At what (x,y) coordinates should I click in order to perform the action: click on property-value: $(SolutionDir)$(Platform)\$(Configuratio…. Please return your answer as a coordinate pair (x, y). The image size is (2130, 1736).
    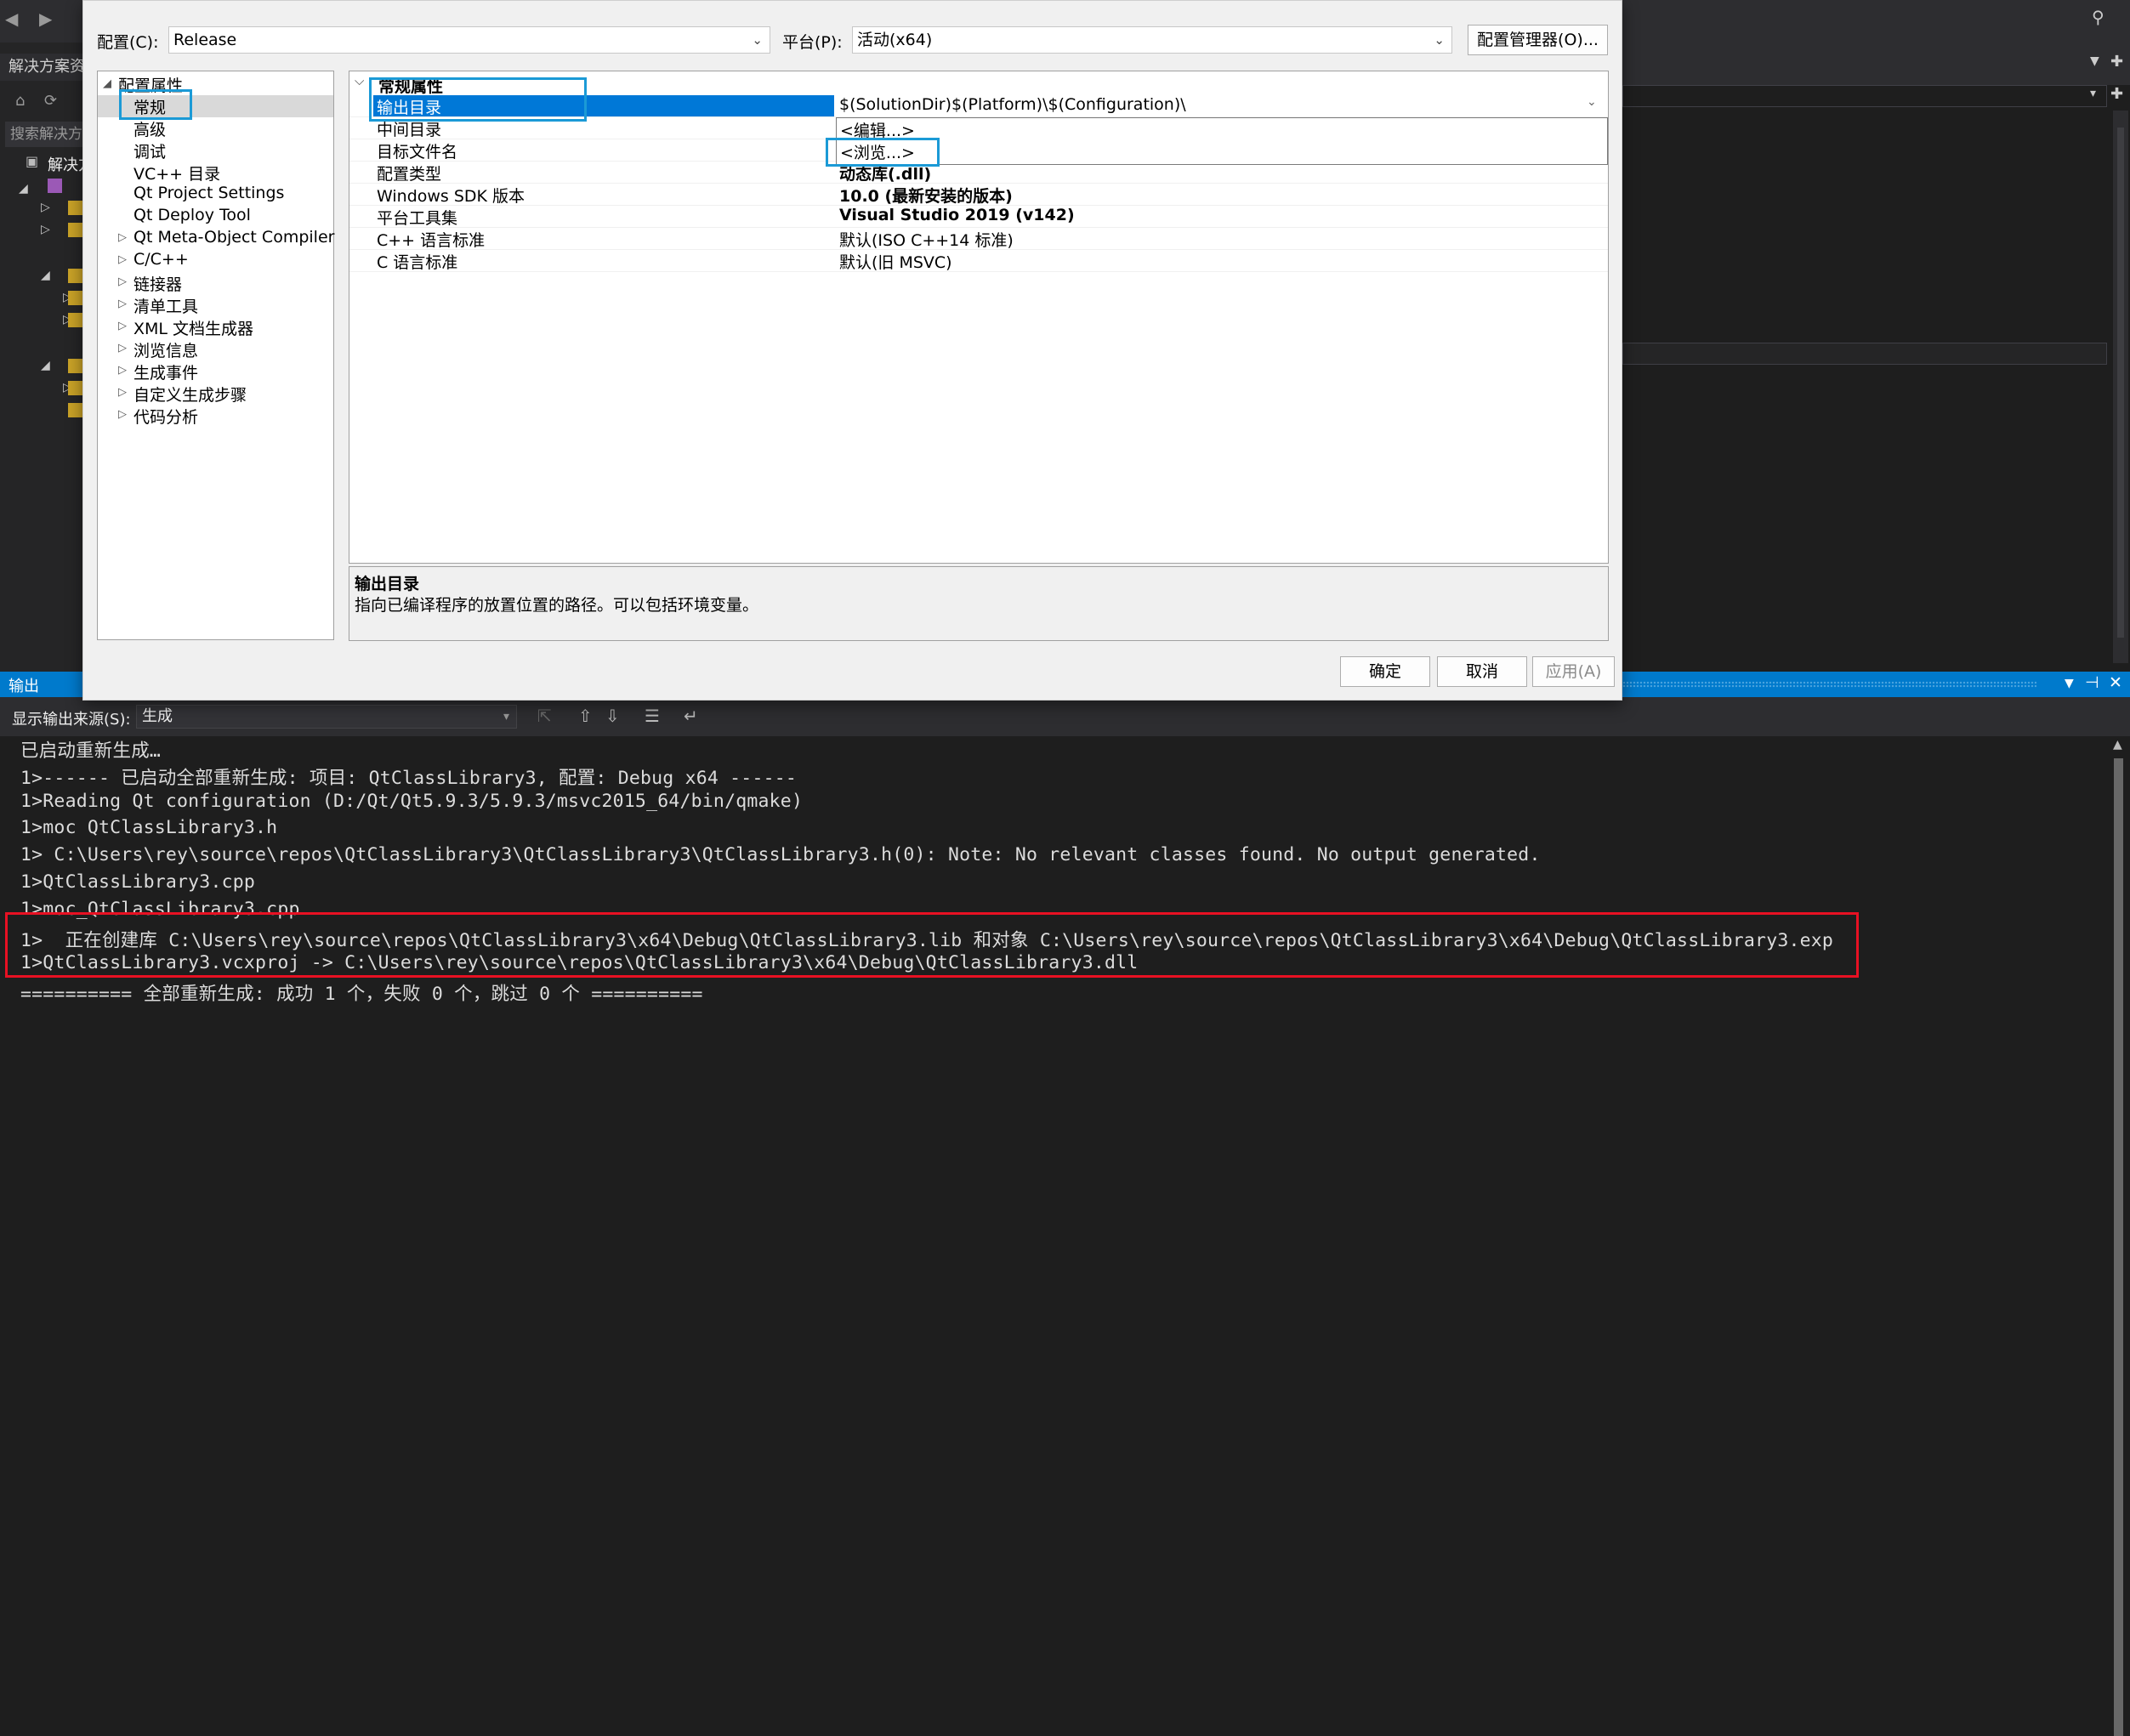
    Looking at the image, I should click on (1013, 105).